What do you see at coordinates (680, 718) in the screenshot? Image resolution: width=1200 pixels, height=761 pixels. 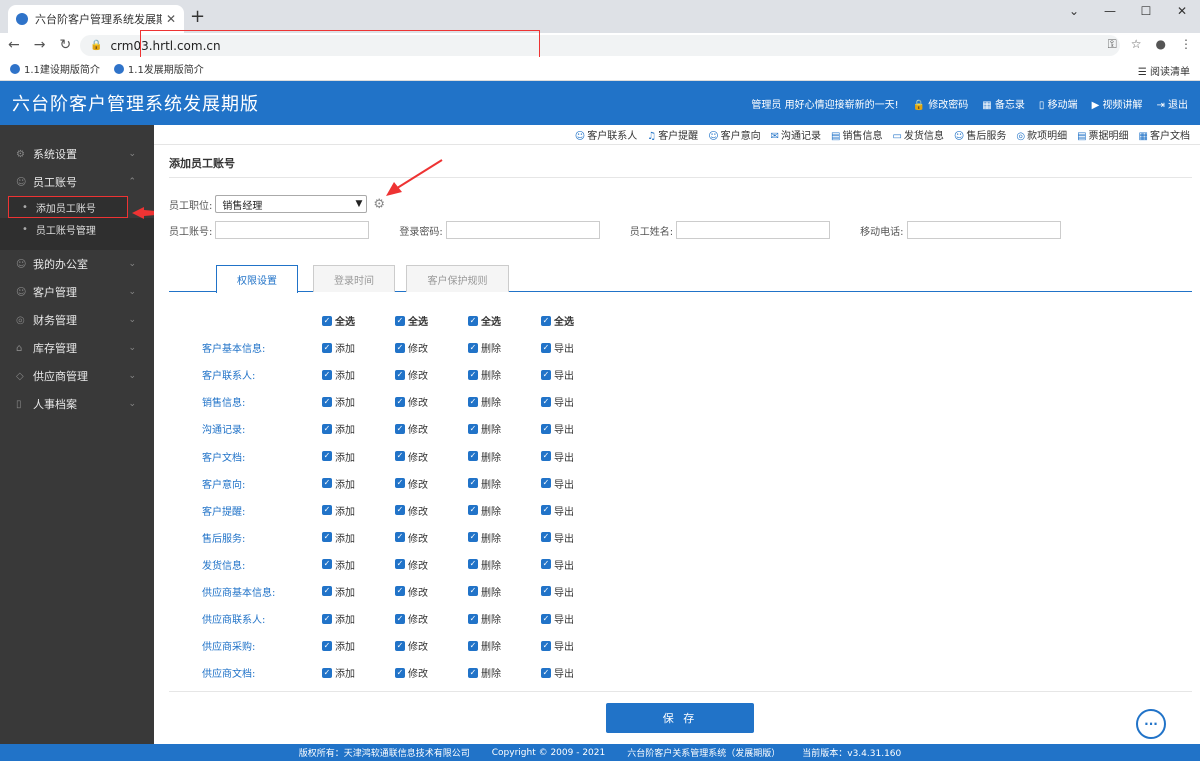 I see `save-button: 保 存` at bounding box center [680, 718].